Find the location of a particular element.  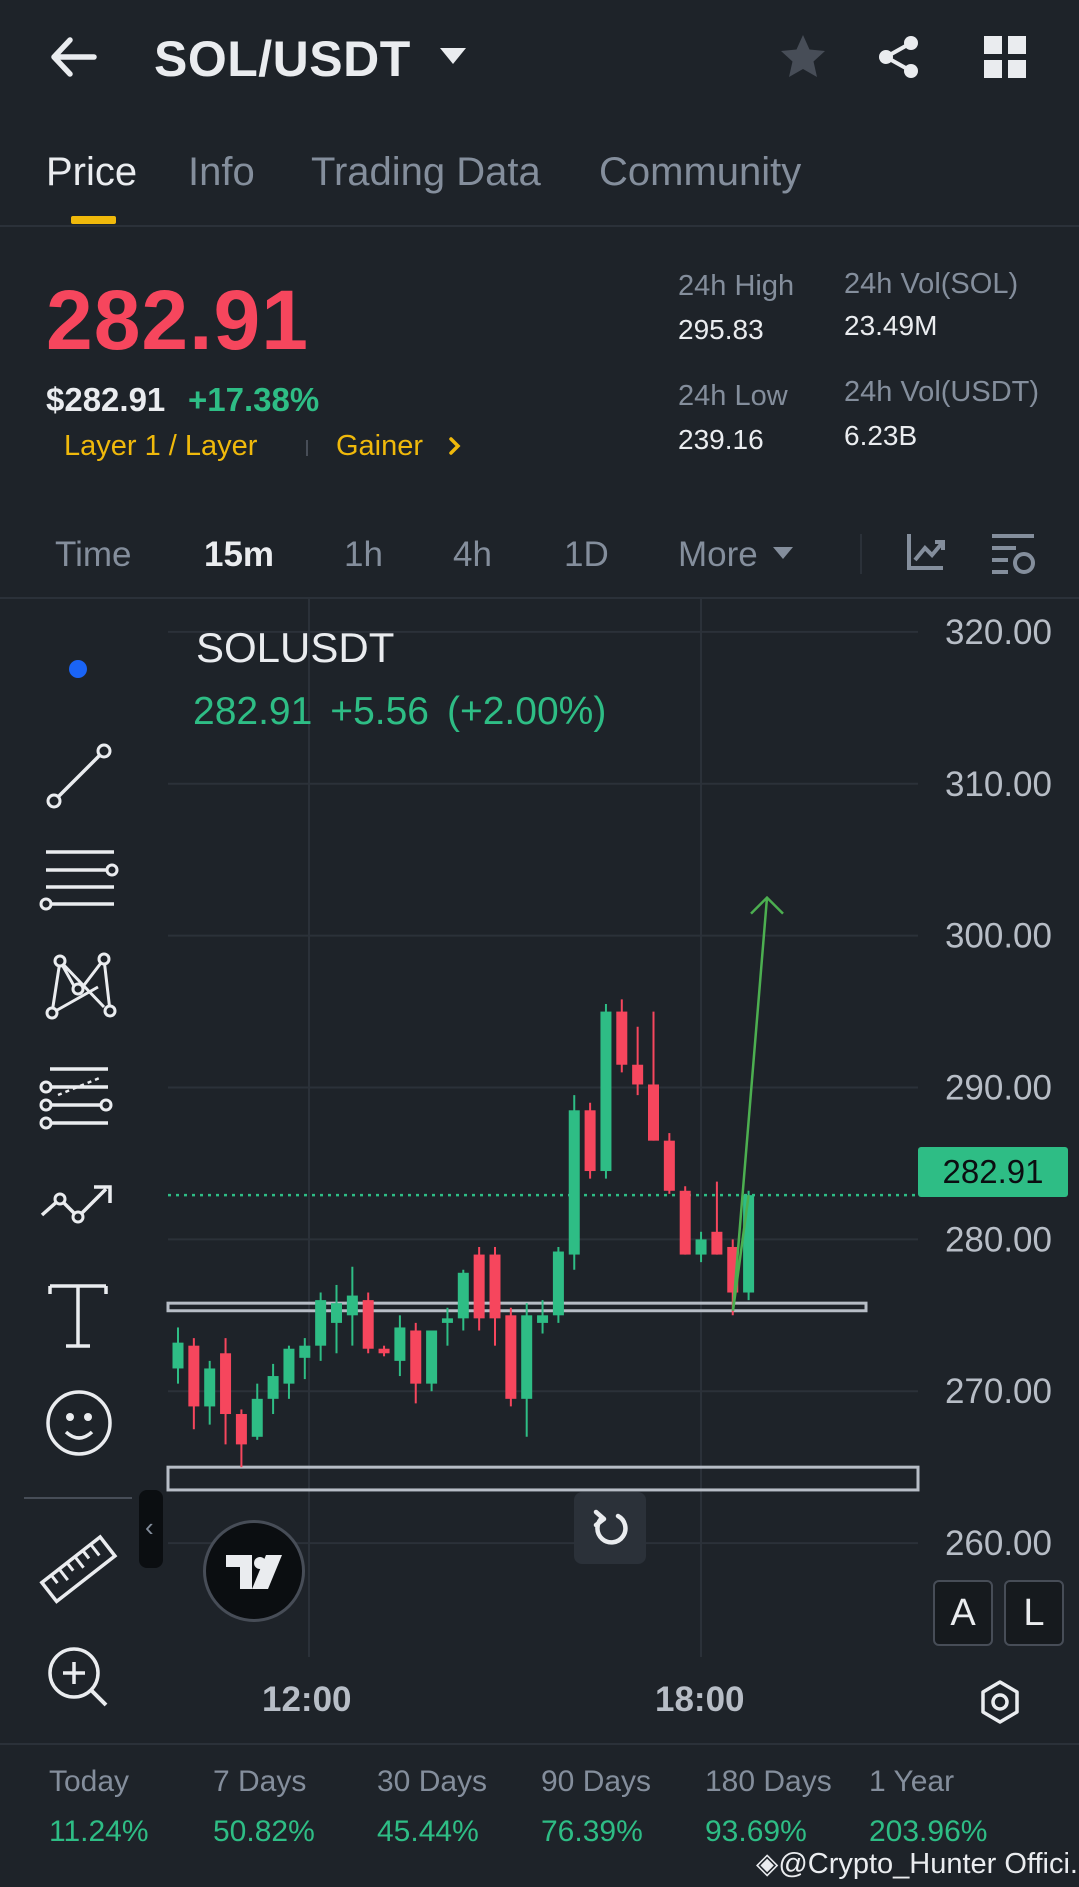

refresh-icon is located at coordinates (610, 1527).